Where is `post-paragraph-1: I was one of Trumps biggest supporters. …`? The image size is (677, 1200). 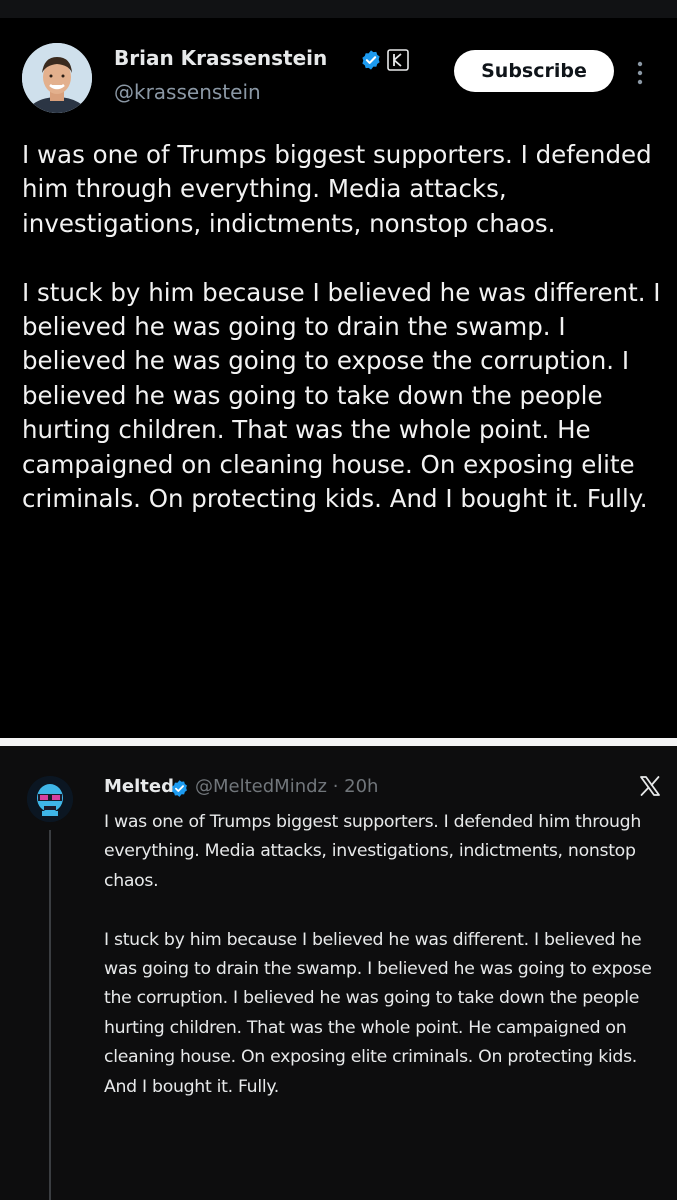 post-paragraph-1: I was one of Trumps biggest supporters. … is located at coordinates (337, 189).